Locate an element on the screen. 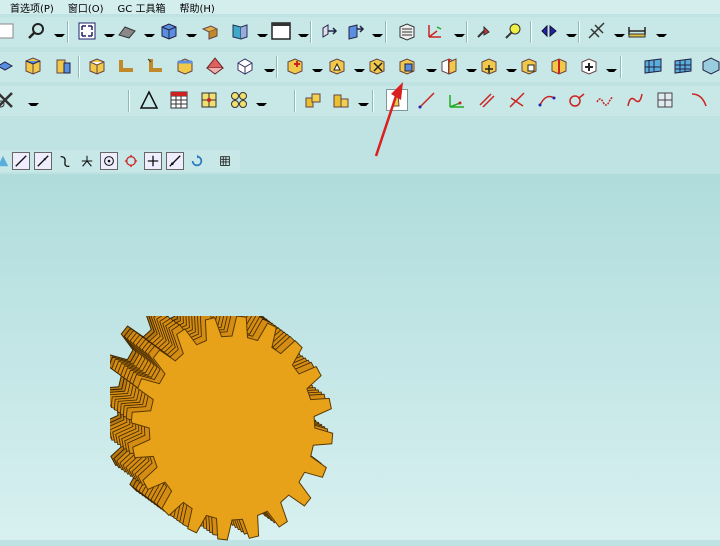 The width and height of the screenshot is (720, 546). measure-dropdown is located at coordinates (661, 35).